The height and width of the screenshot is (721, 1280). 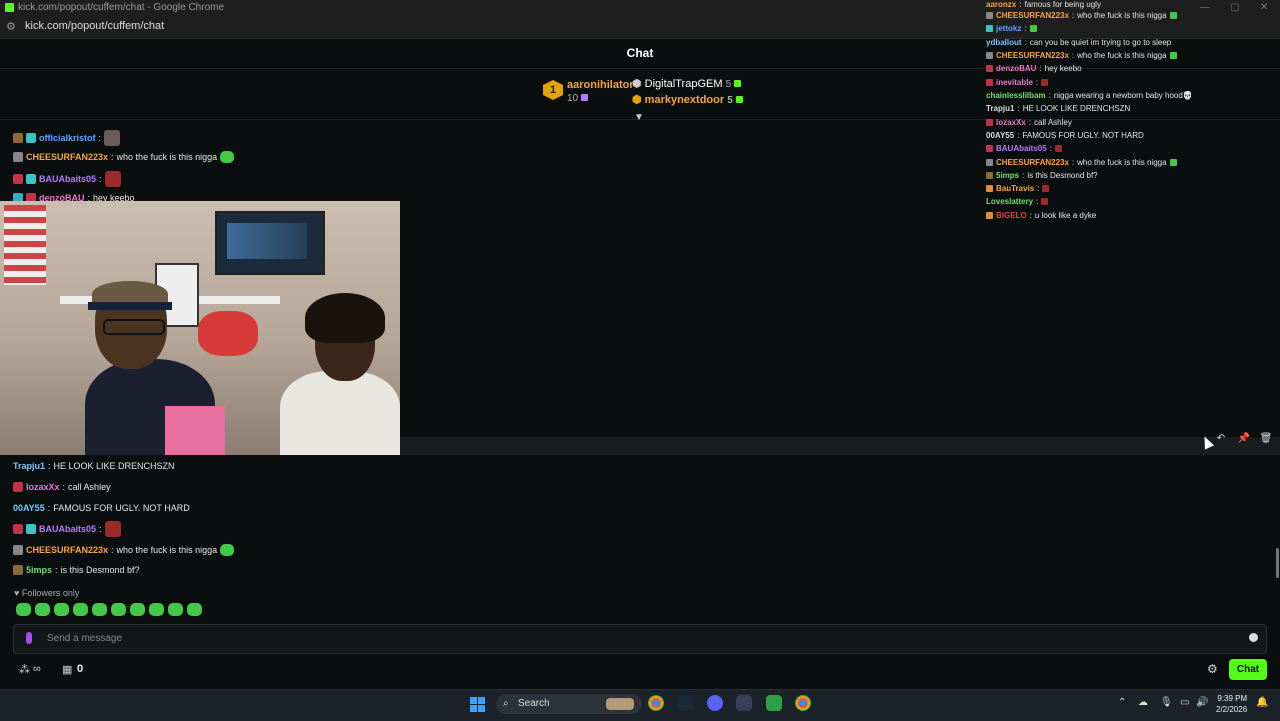 I want to click on overlay-message: BIGELO: u look like a dyke, so click(x=1041, y=215).